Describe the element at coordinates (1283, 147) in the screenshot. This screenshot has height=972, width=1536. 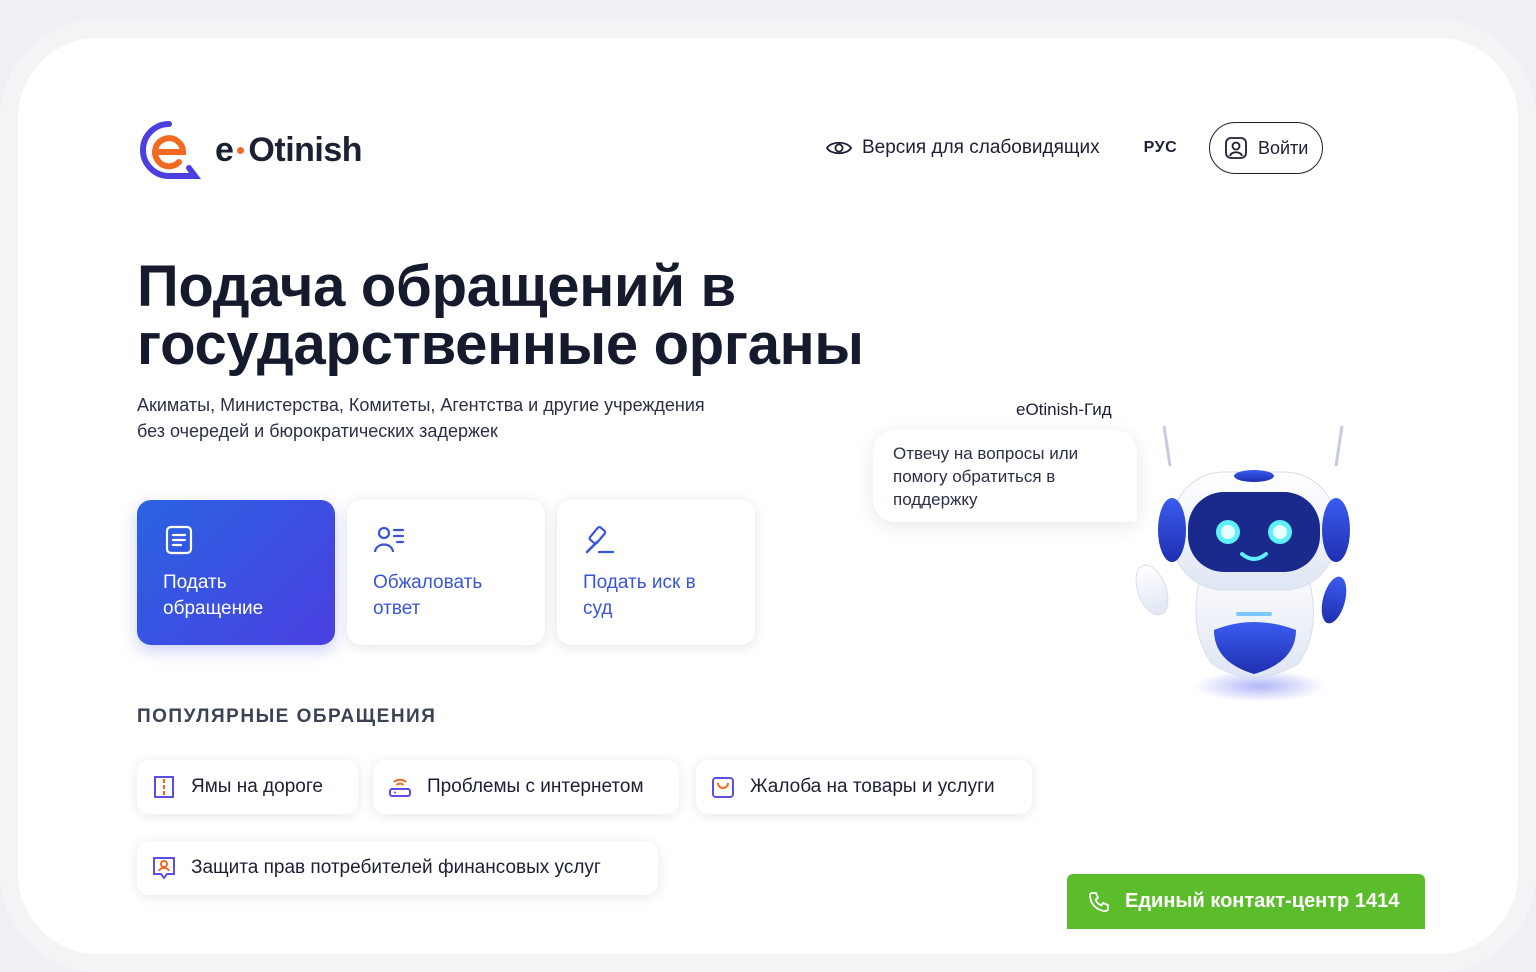
I see `login-label: Войти` at that location.